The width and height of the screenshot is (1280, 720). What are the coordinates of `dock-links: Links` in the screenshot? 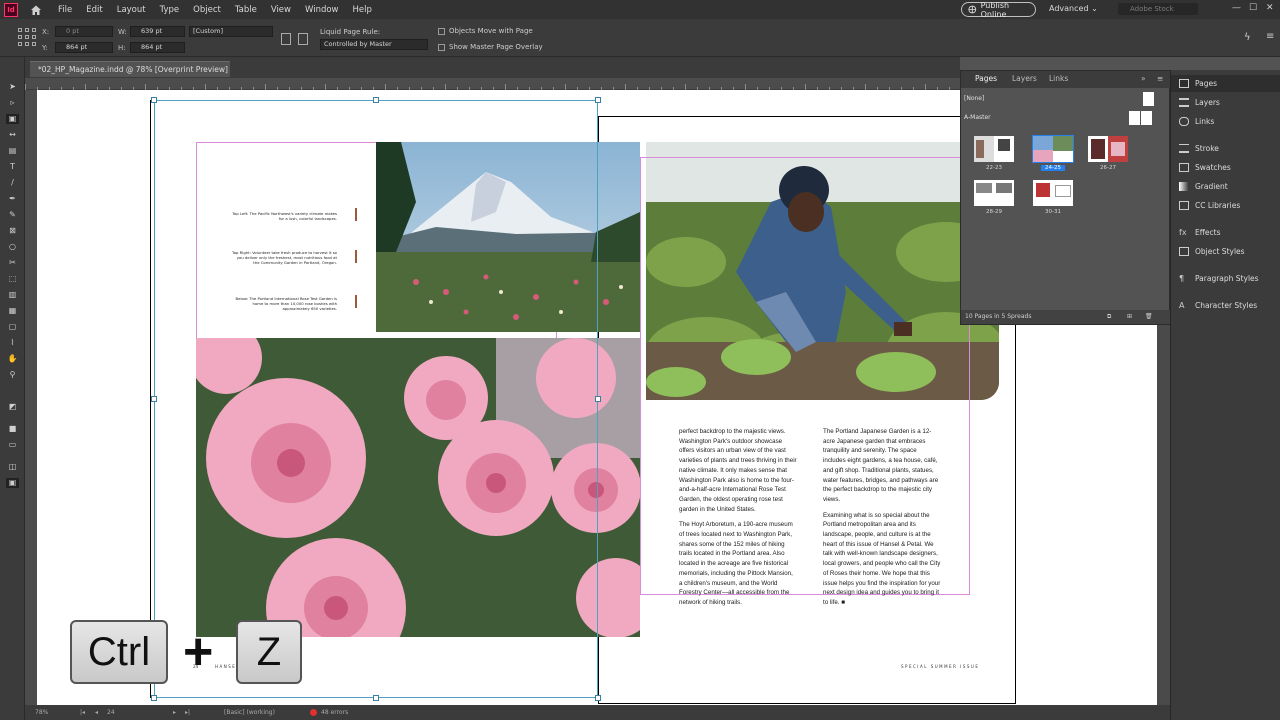 It's located at (1225, 121).